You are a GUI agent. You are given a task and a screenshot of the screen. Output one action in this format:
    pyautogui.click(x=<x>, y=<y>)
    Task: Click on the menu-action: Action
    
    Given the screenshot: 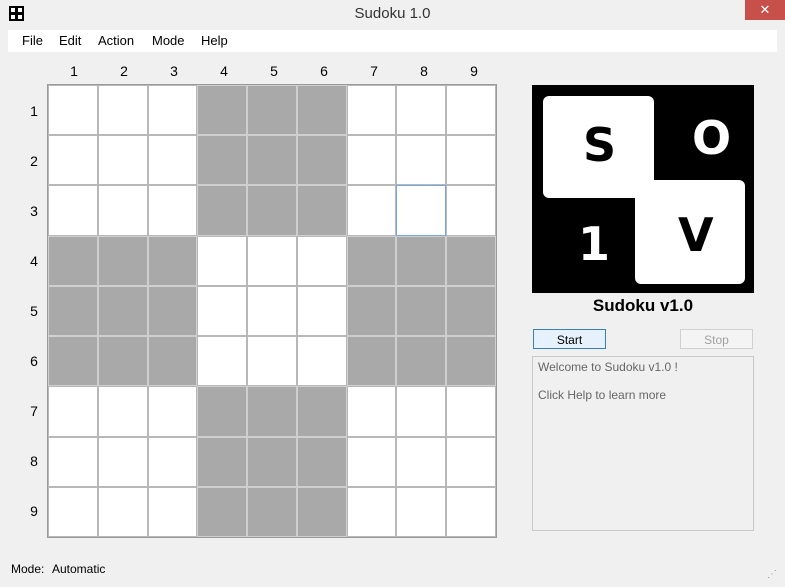 What is the action you would take?
    pyautogui.click(x=116, y=40)
    